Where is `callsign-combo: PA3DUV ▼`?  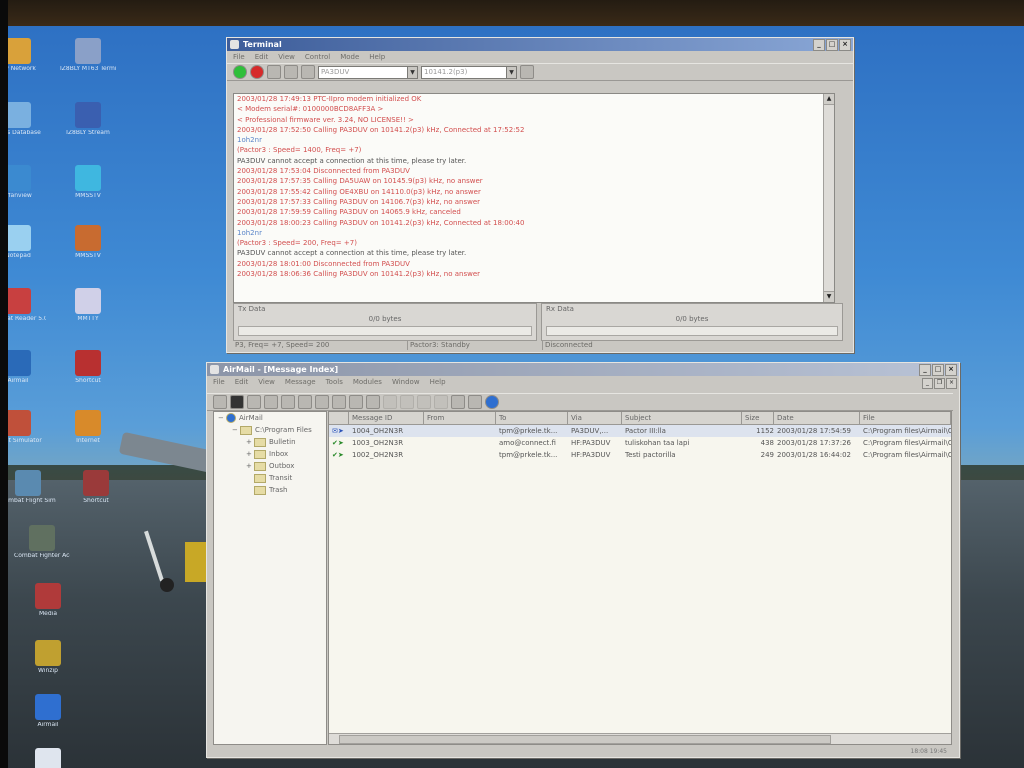
callsign-combo: PA3DUV ▼ is located at coordinates (368, 72).